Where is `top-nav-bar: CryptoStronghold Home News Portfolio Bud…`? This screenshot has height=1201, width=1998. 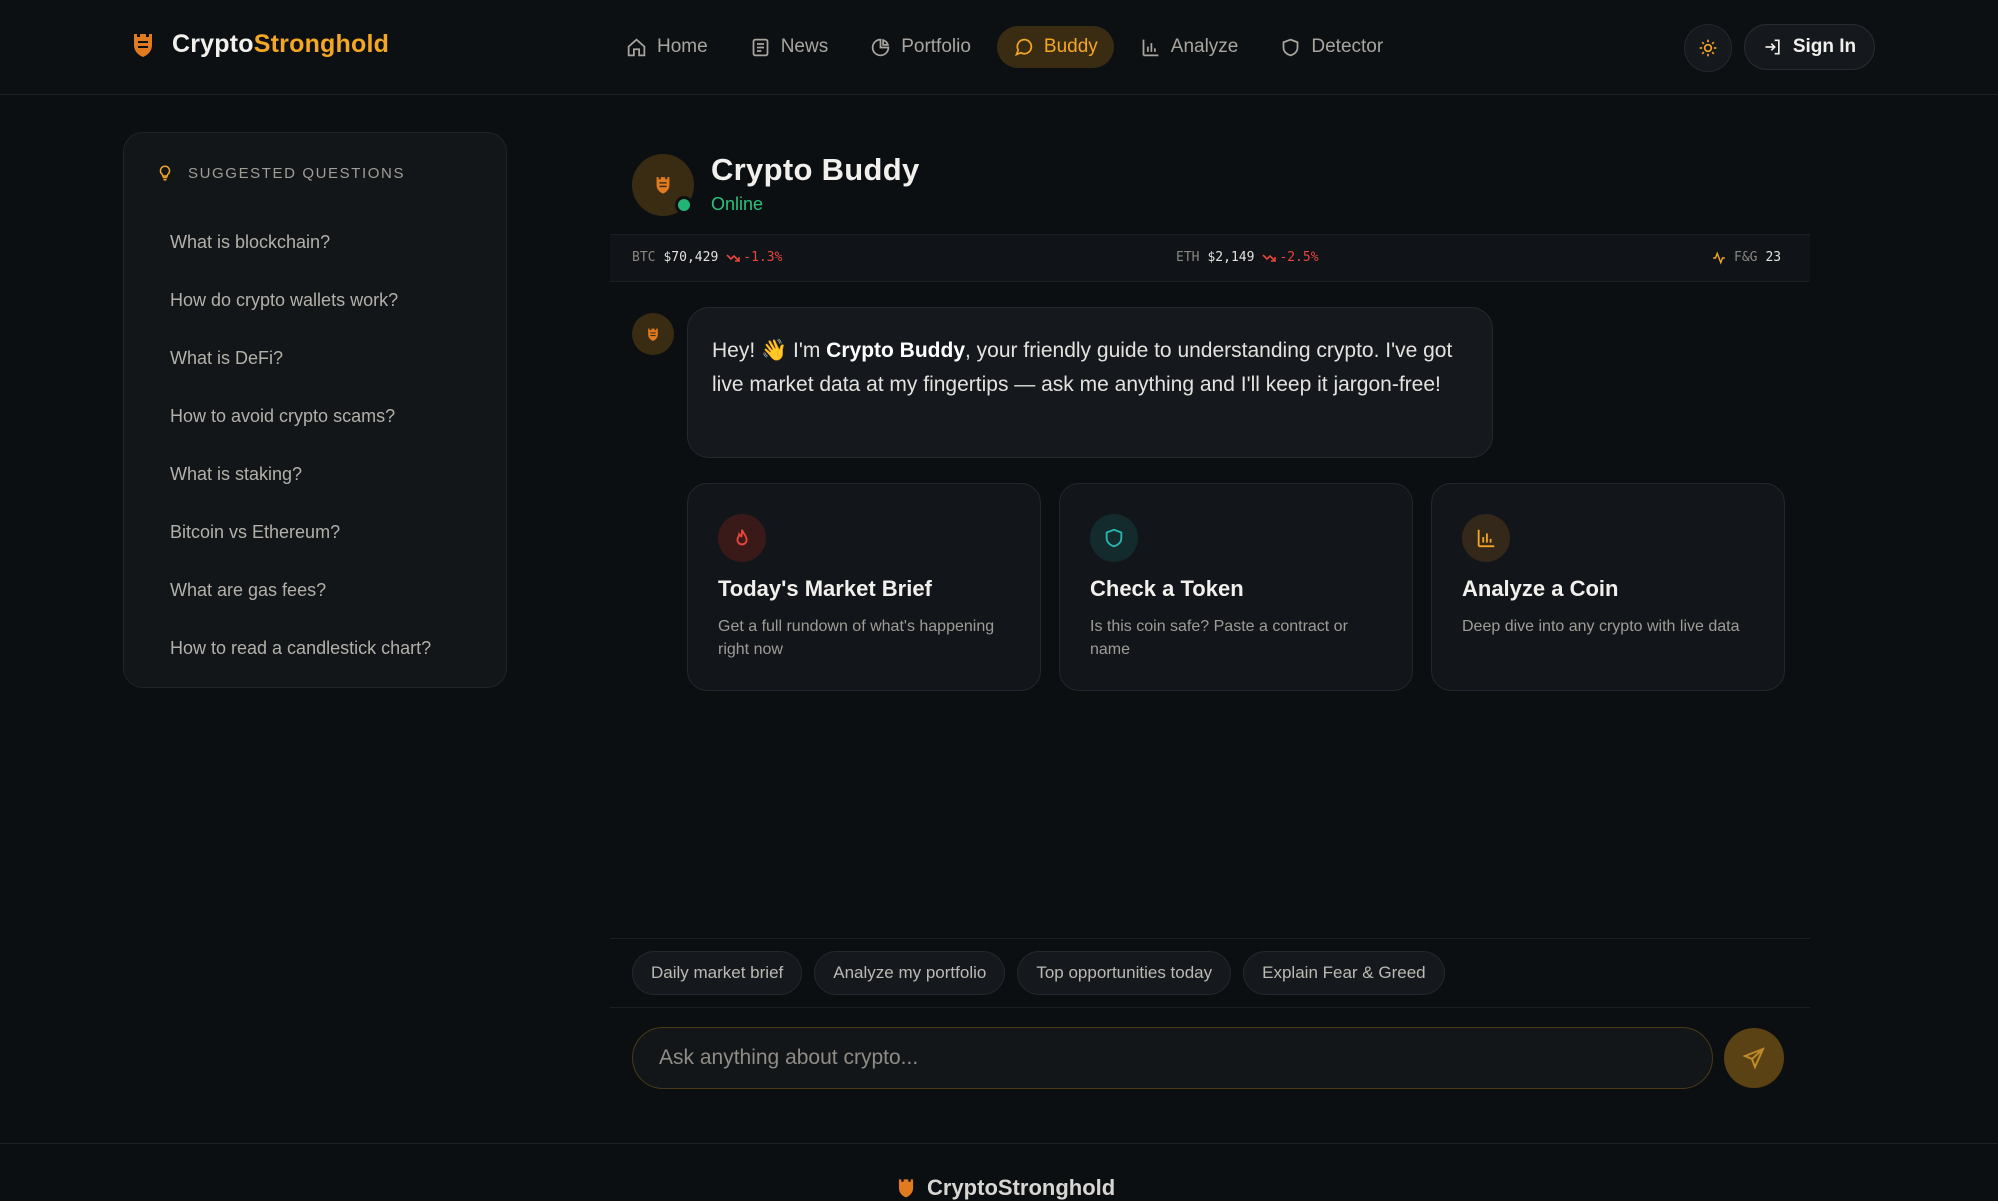
top-nav-bar: CryptoStronghold Home News Portfolio Bud… is located at coordinates (999, 47).